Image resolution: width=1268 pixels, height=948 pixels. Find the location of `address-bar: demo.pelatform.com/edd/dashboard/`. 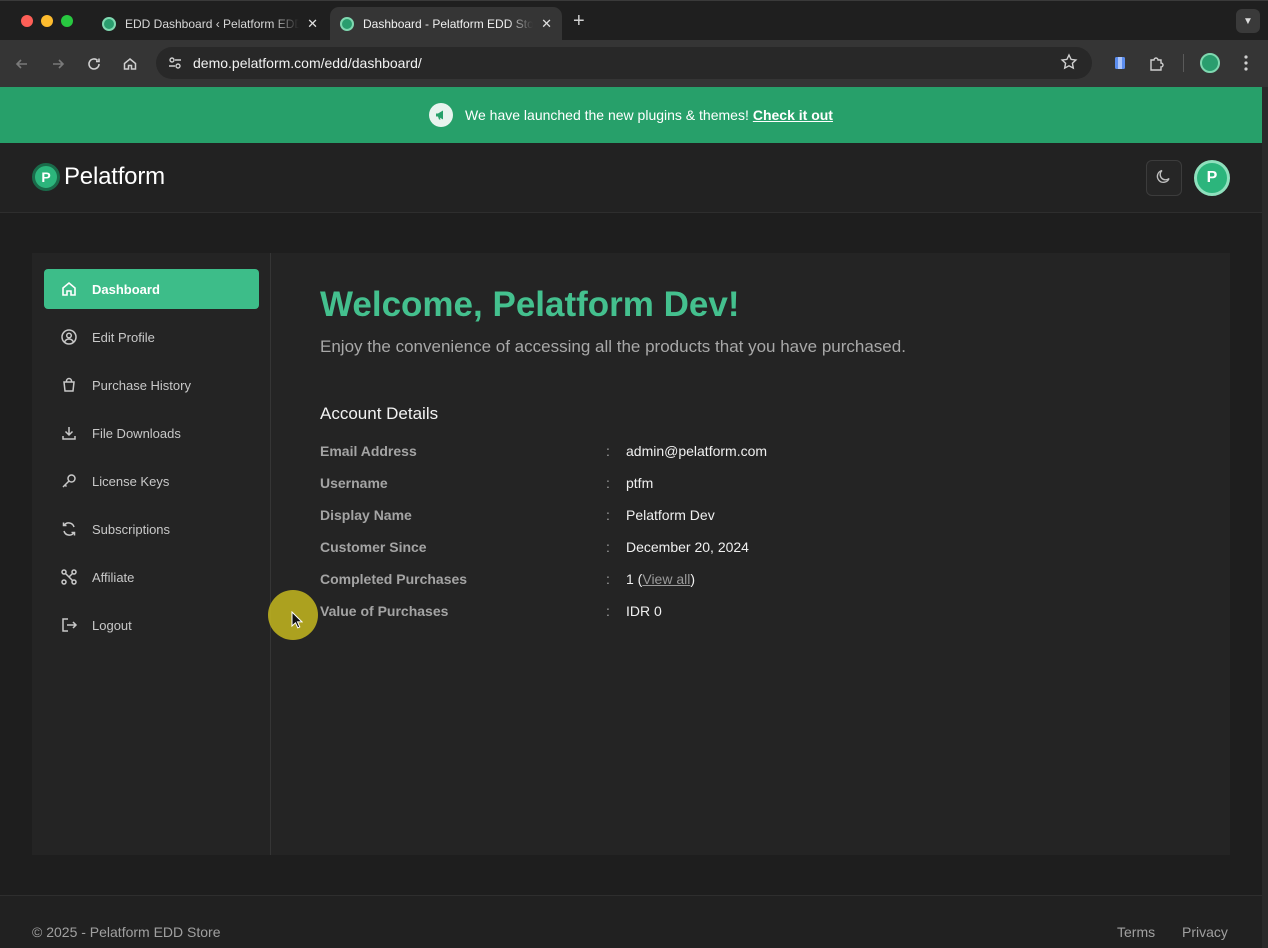

address-bar: demo.pelatform.com/edd/dashboard/ is located at coordinates (624, 63).